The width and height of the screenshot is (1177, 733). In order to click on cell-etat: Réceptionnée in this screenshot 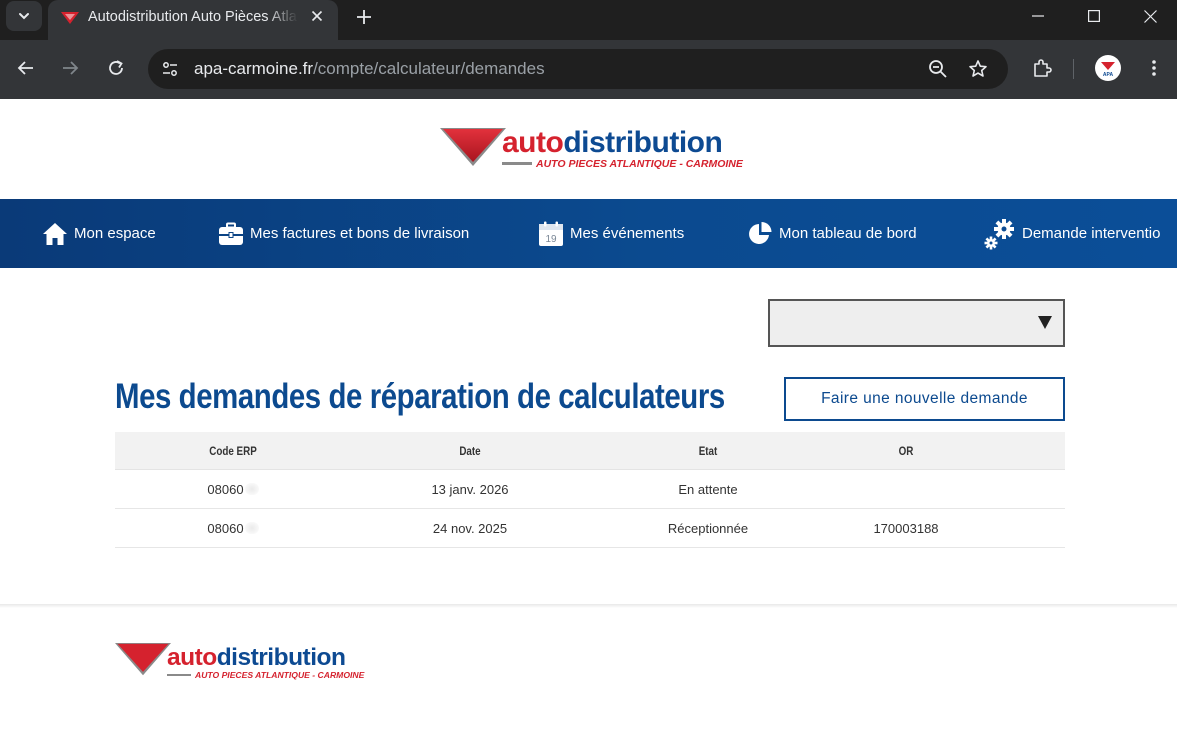, I will do `click(708, 528)`.